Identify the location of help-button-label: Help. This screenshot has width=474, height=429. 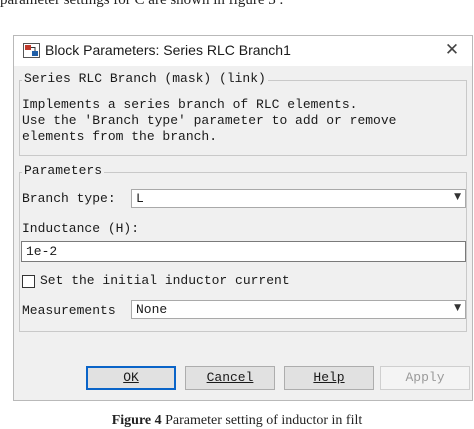
(329, 377).